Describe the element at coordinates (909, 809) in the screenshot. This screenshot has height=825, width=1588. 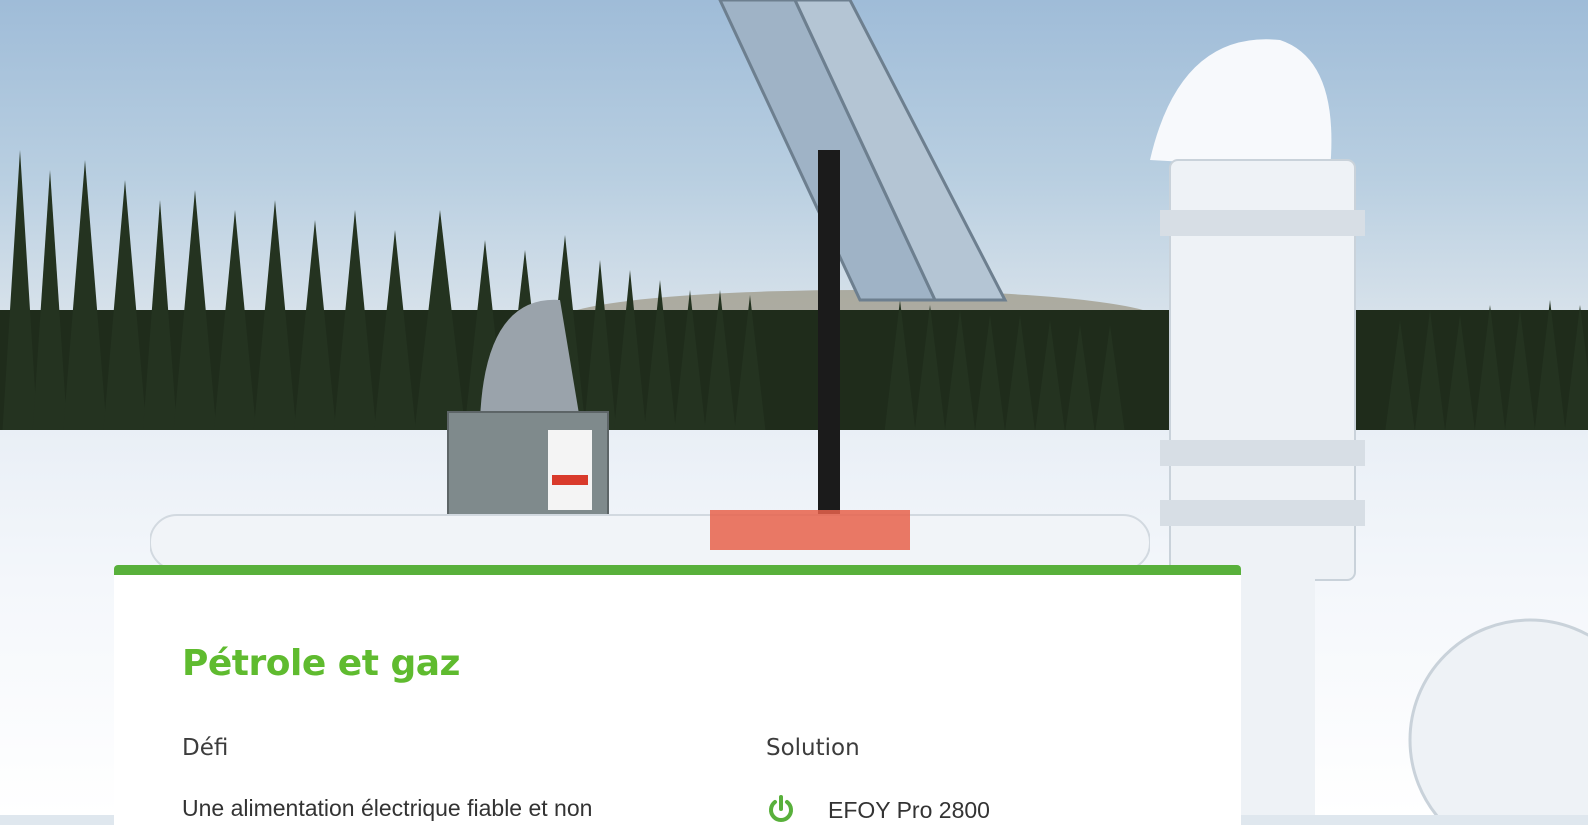
I see `solution-item-label: EFOY Pro 2800` at that location.